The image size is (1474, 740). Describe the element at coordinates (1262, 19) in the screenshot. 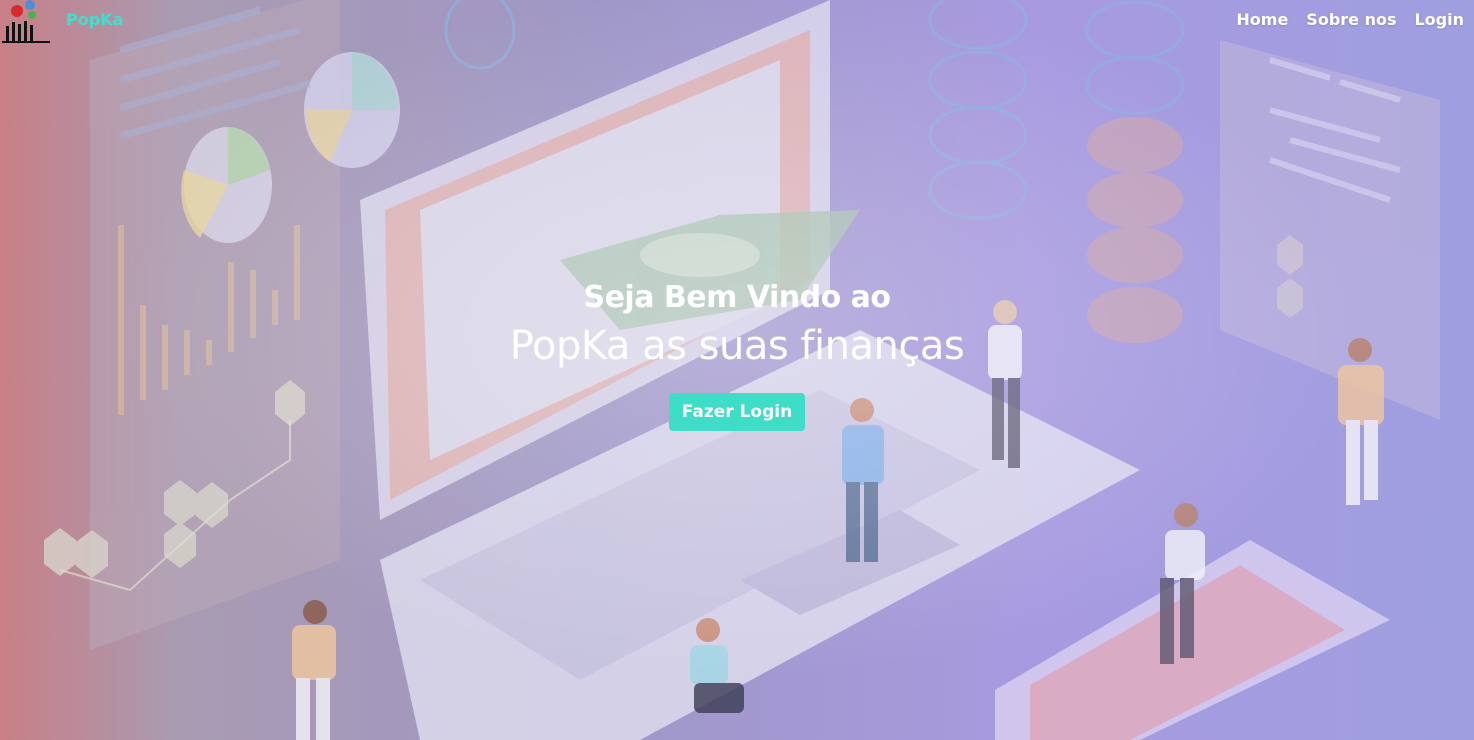

I see `nav-home-link: Home` at that location.